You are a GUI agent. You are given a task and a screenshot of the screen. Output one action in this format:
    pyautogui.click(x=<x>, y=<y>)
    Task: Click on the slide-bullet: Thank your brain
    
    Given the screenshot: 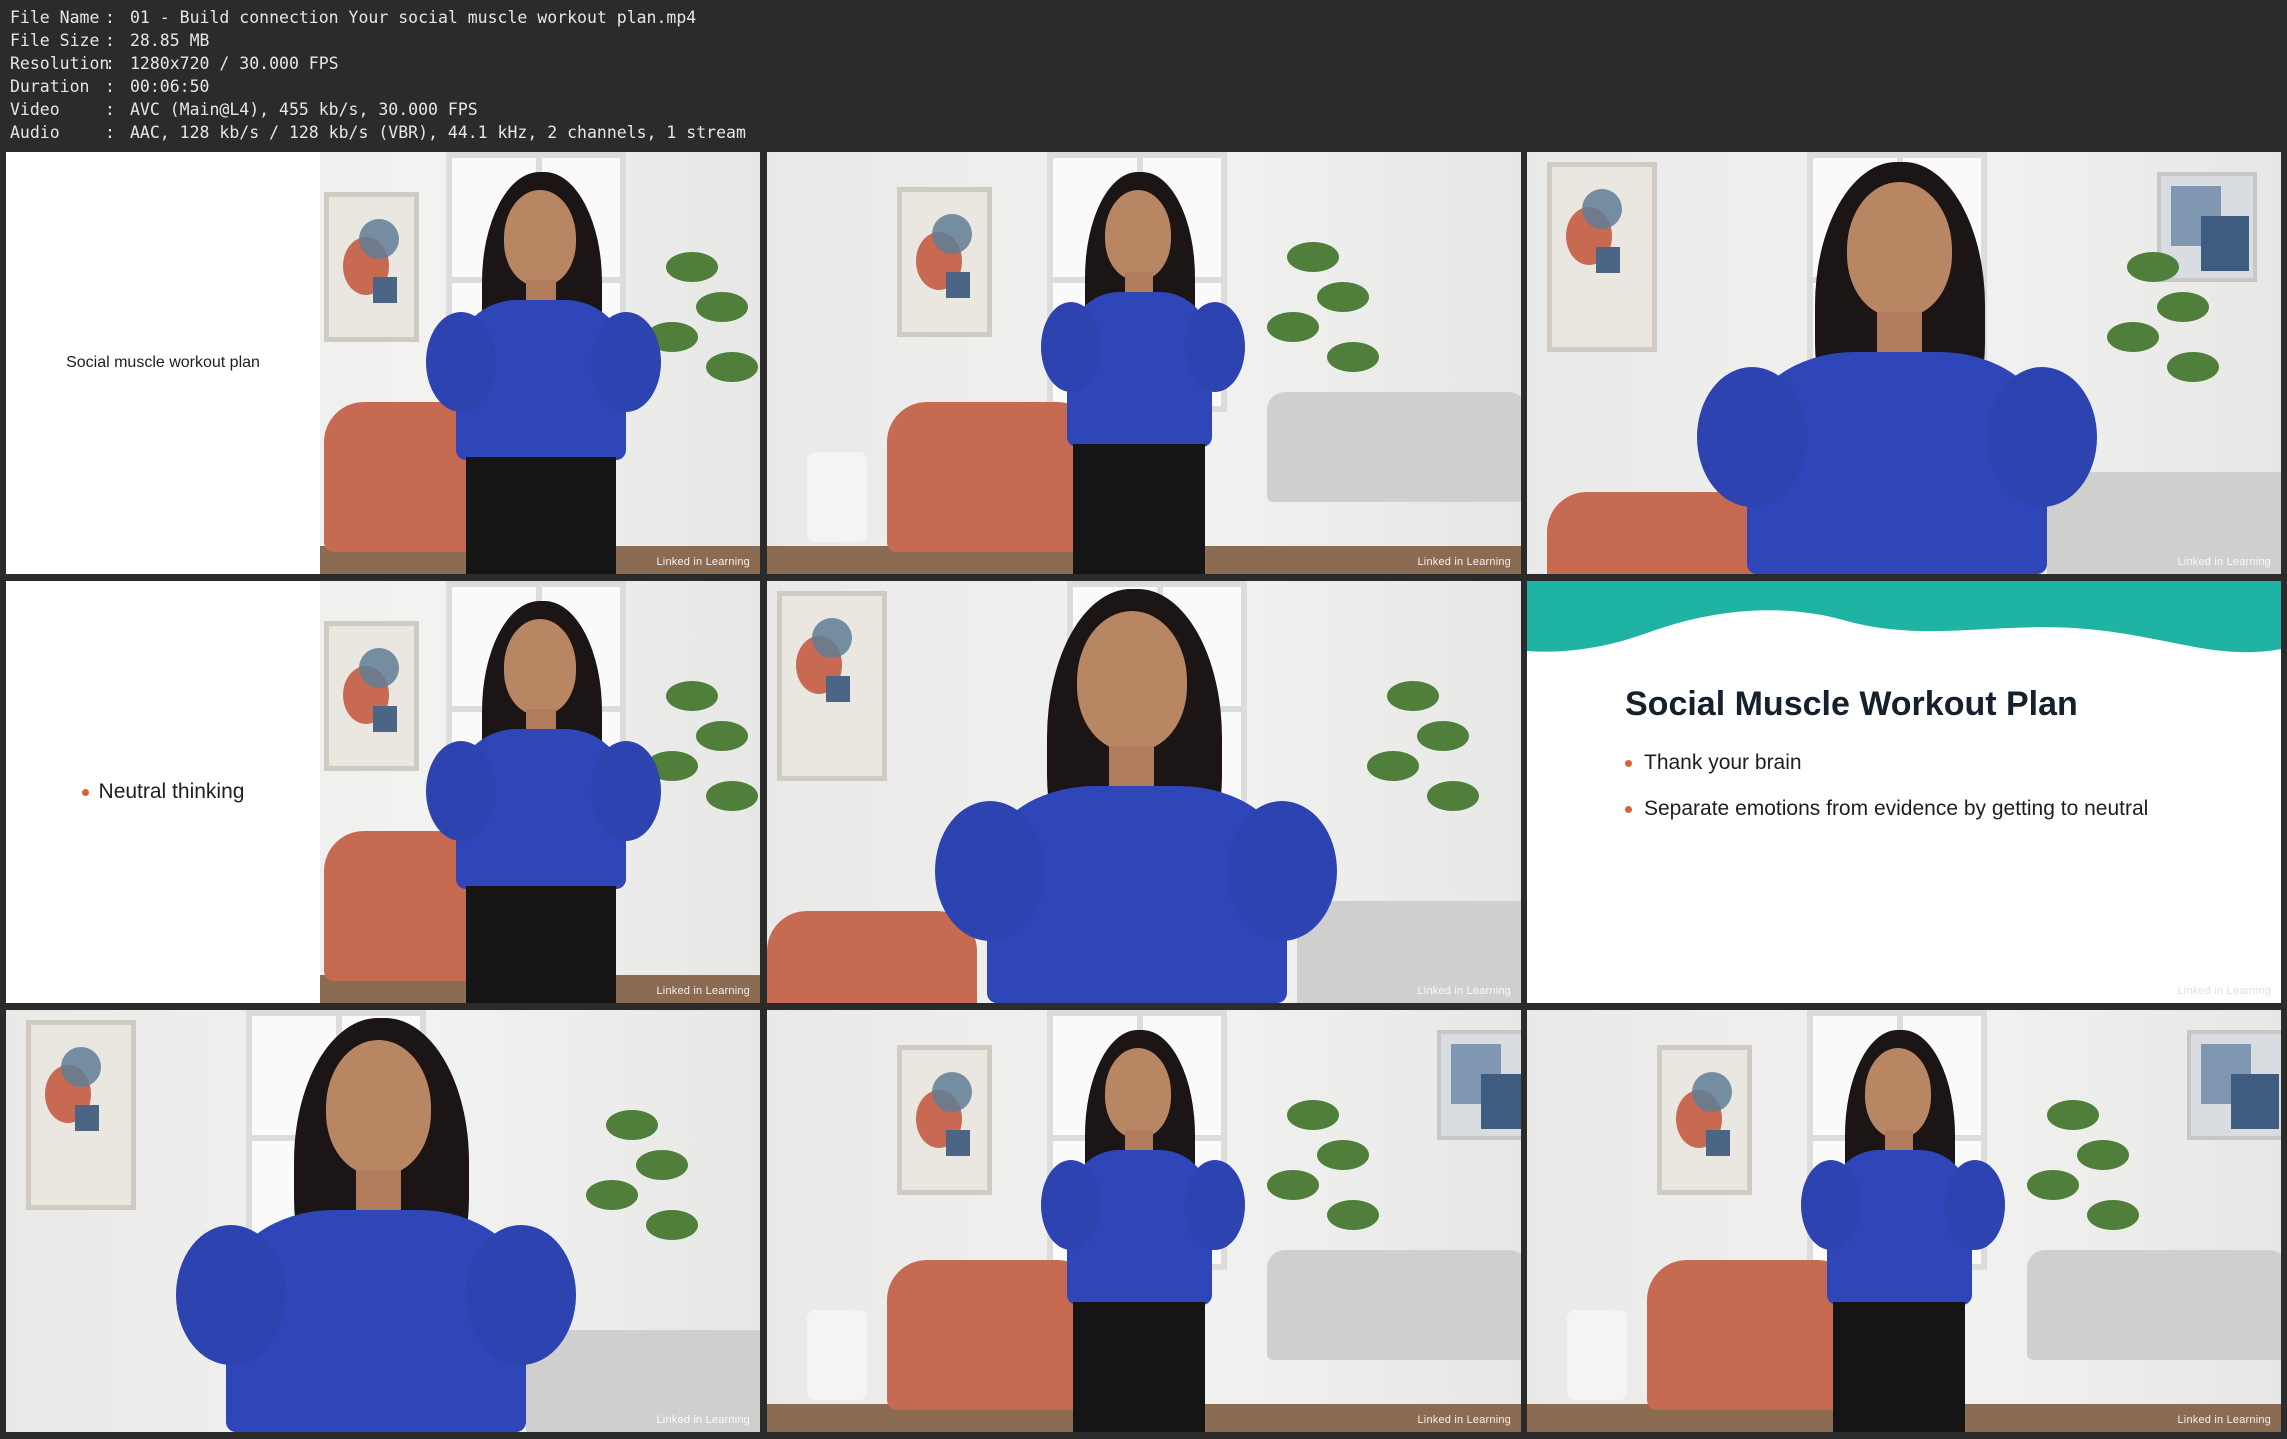 What is the action you would take?
    pyautogui.click(x=1886, y=763)
    